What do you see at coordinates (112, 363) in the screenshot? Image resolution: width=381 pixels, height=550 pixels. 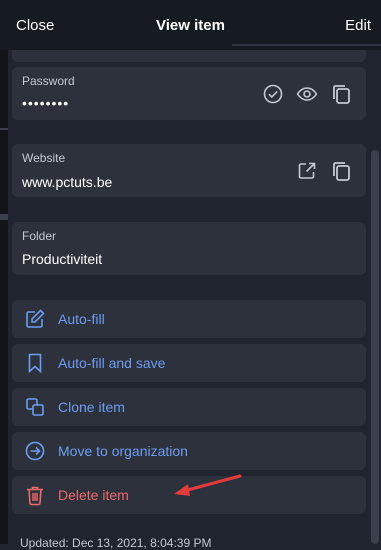 I see `autofill-and-save-label: Auto-fill and save` at bounding box center [112, 363].